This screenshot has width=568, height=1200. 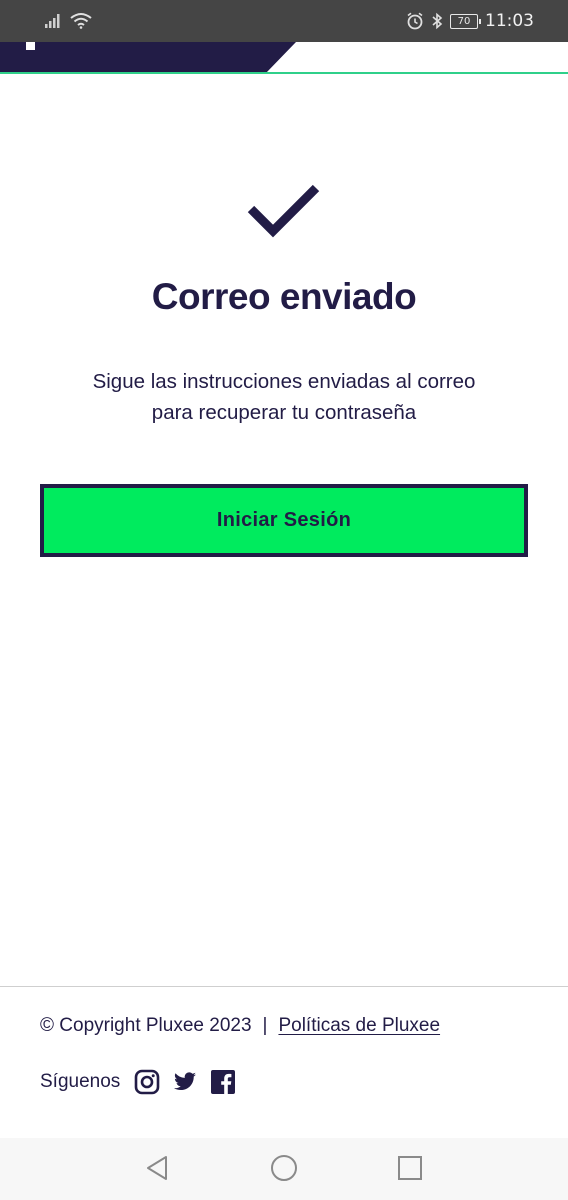 What do you see at coordinates (81, 21) in the screenshot?
I see `wifi-icon` at bounding box center [81, 21].